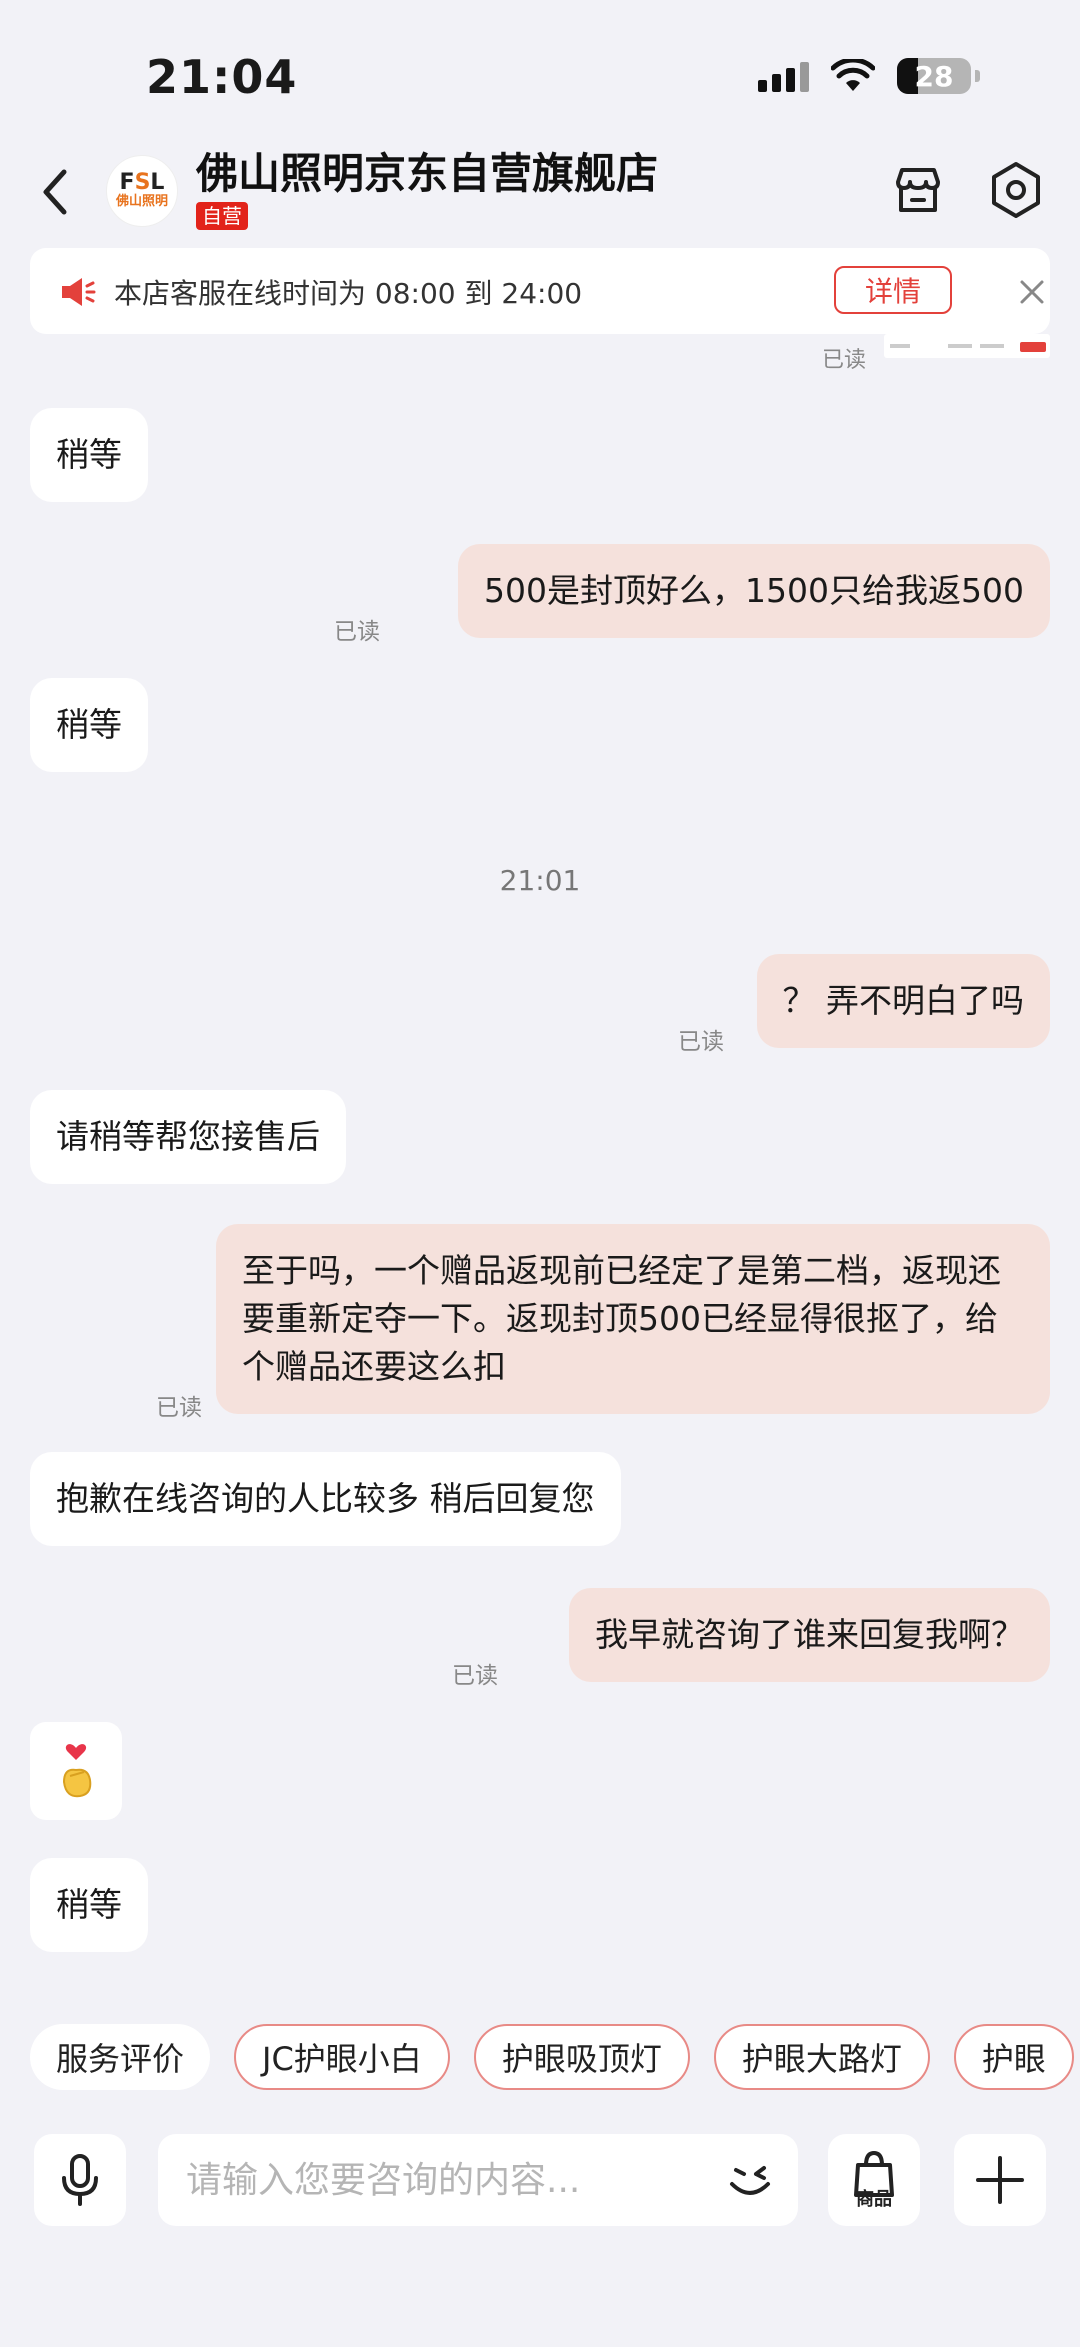 This screenshot has height=2347, width=1080. I want to click on notice-detail-button: 详情, so click(893, 290).